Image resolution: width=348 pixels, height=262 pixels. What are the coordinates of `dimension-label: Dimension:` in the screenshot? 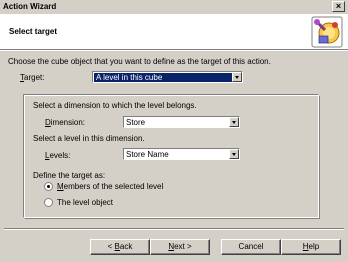 It's located at (65, 122).